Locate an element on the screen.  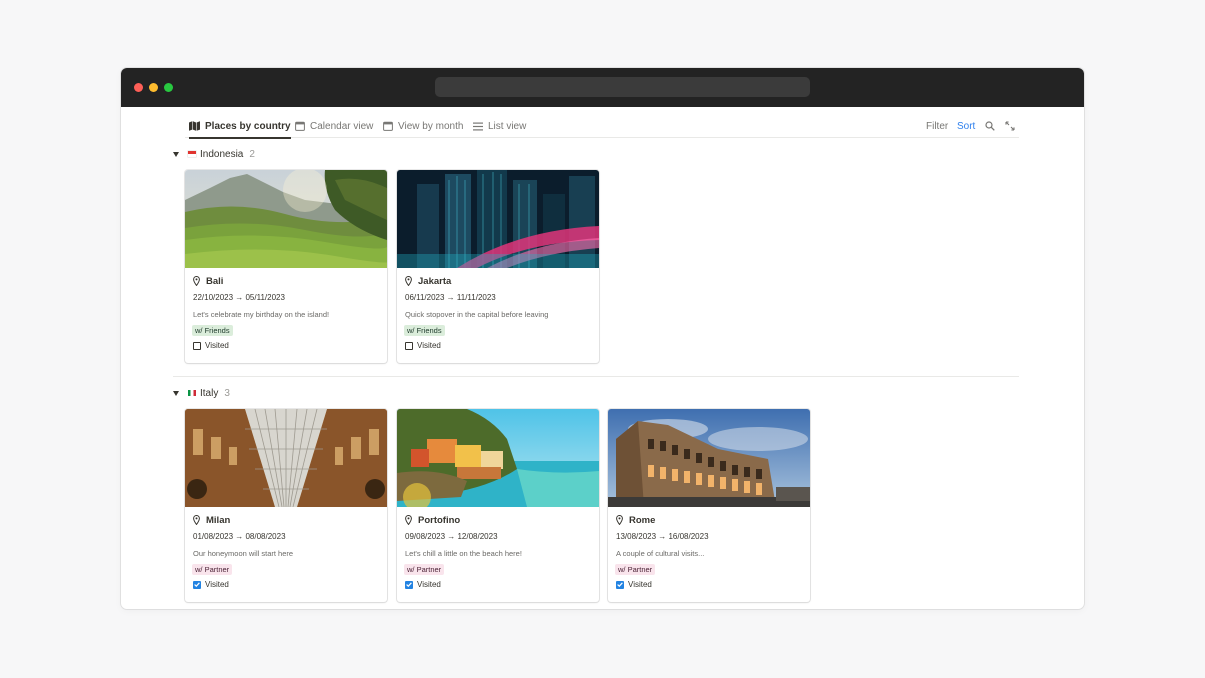
expand-icon is located at coordinates (1010, 126).